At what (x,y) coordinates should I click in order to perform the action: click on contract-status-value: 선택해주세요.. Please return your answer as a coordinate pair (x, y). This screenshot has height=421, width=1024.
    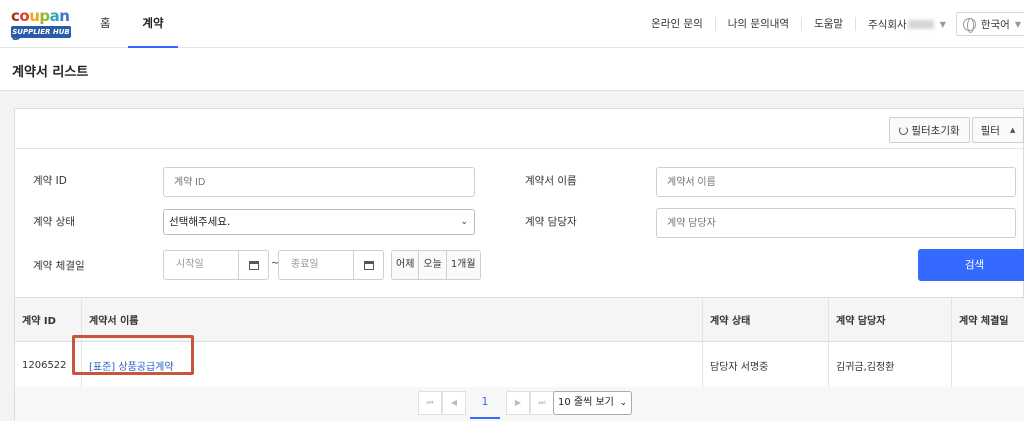
    Looking at the image, I should click on (200, 222).